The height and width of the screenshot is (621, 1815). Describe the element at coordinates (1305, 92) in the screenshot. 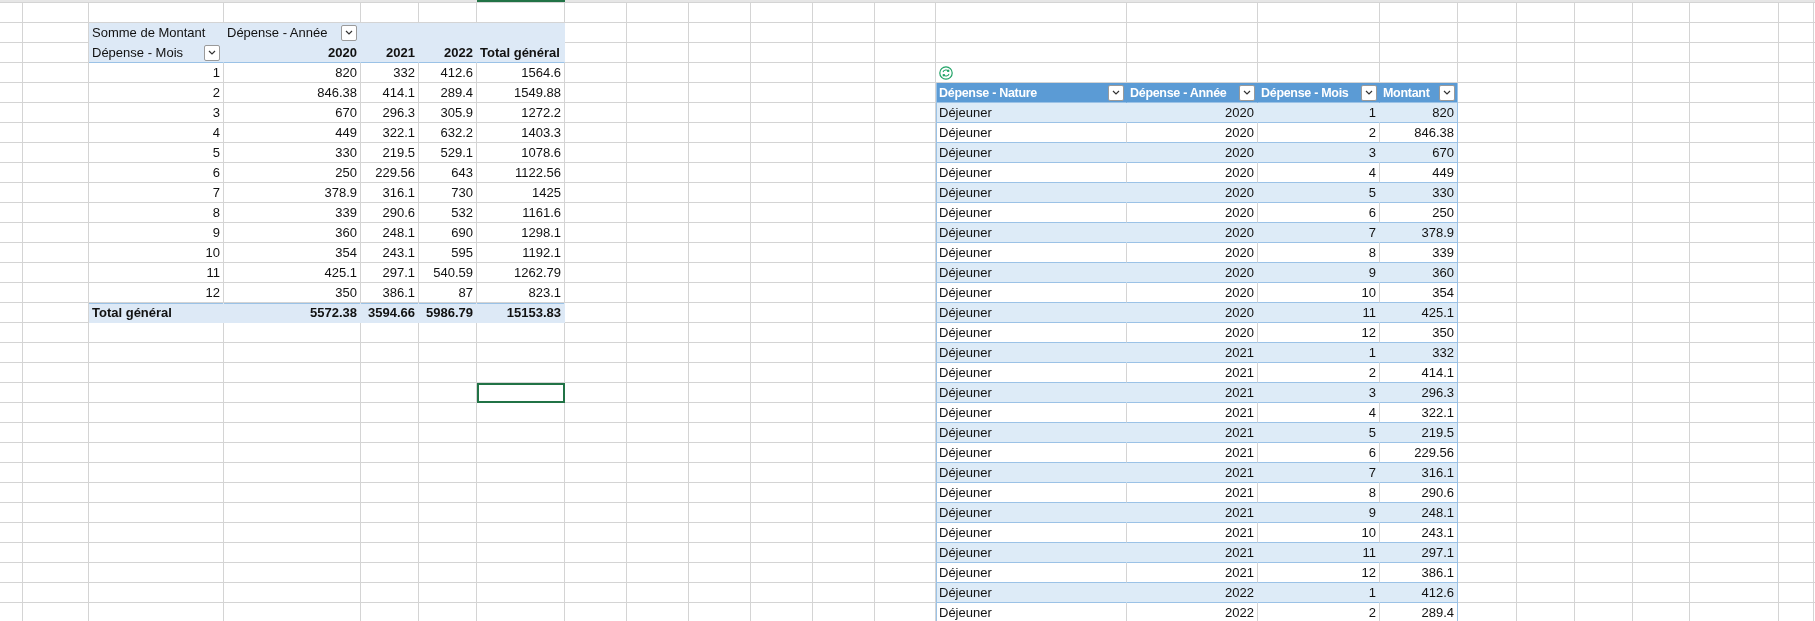

I see `column-header: Dépense - Mois` at that location.